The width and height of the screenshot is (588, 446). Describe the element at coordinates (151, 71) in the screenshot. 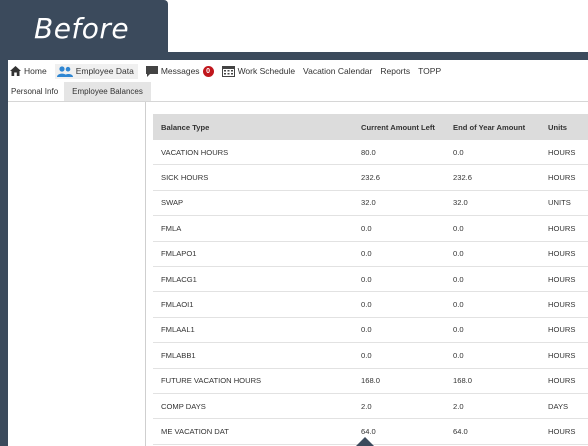

I see `chat-icon` at that location.